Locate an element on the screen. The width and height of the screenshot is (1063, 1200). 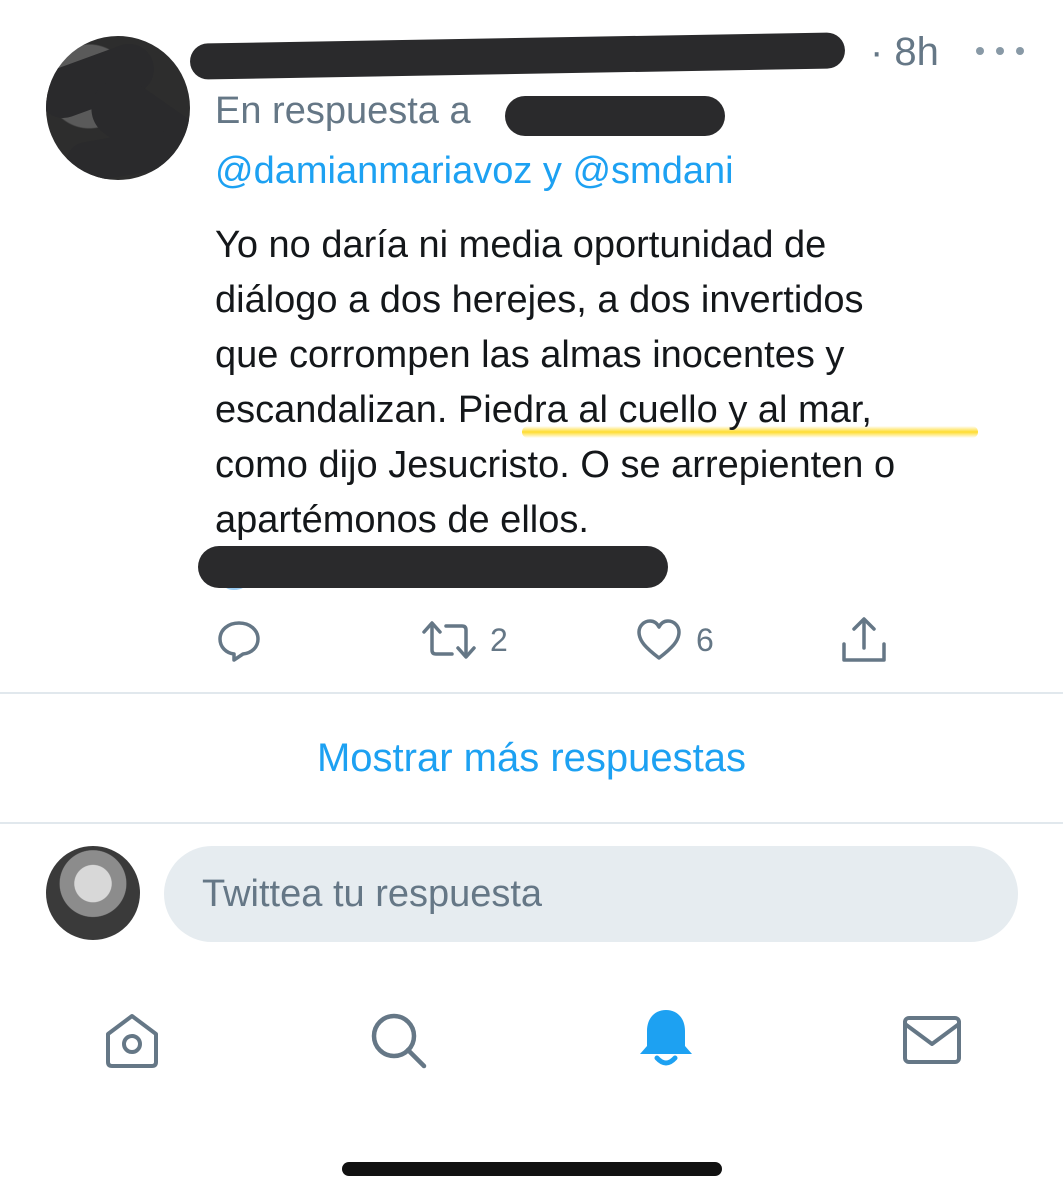
share-button is located at coordinates (864, 640).